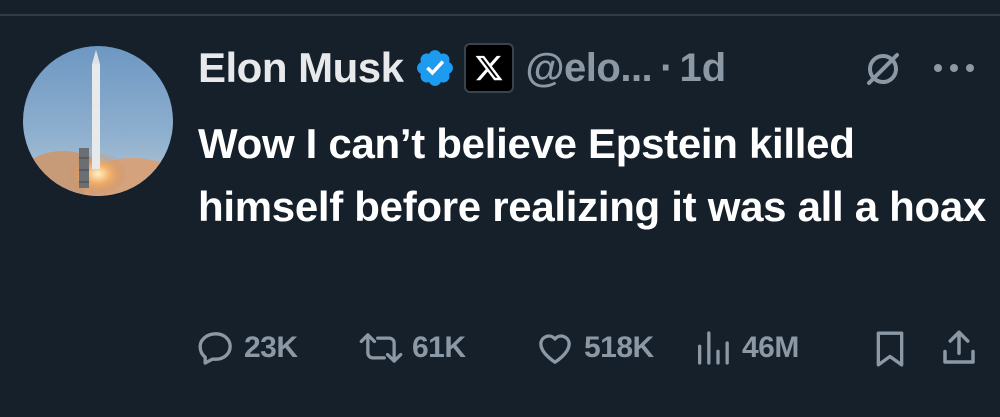 This screenshot has width=1000, height=417. I want to click on author-name: Elon Musk, so click(301, 68).